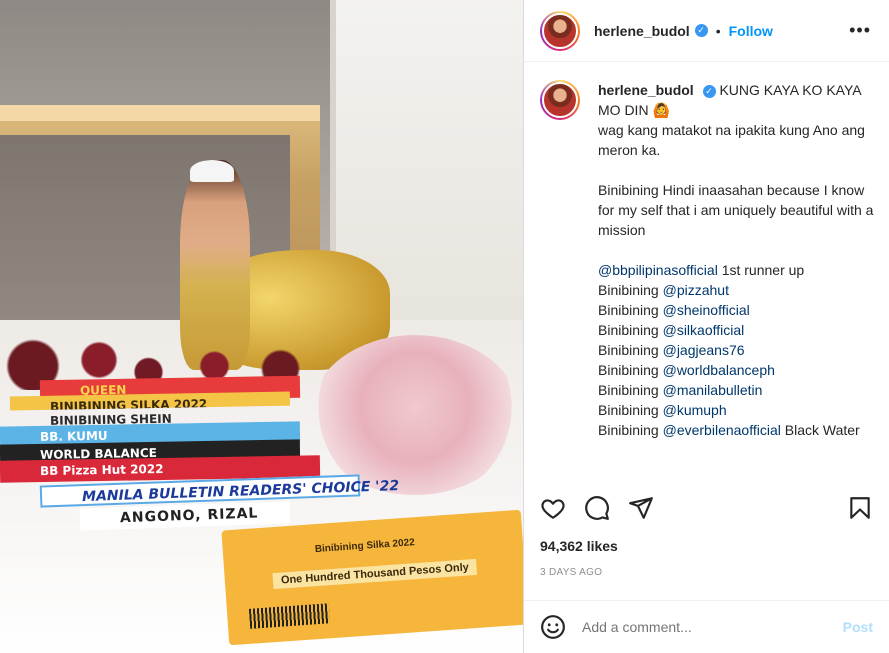 This screenshot has height=653, width=889. I want to click on likes-count: 94,362 likes, so click(579, 546).